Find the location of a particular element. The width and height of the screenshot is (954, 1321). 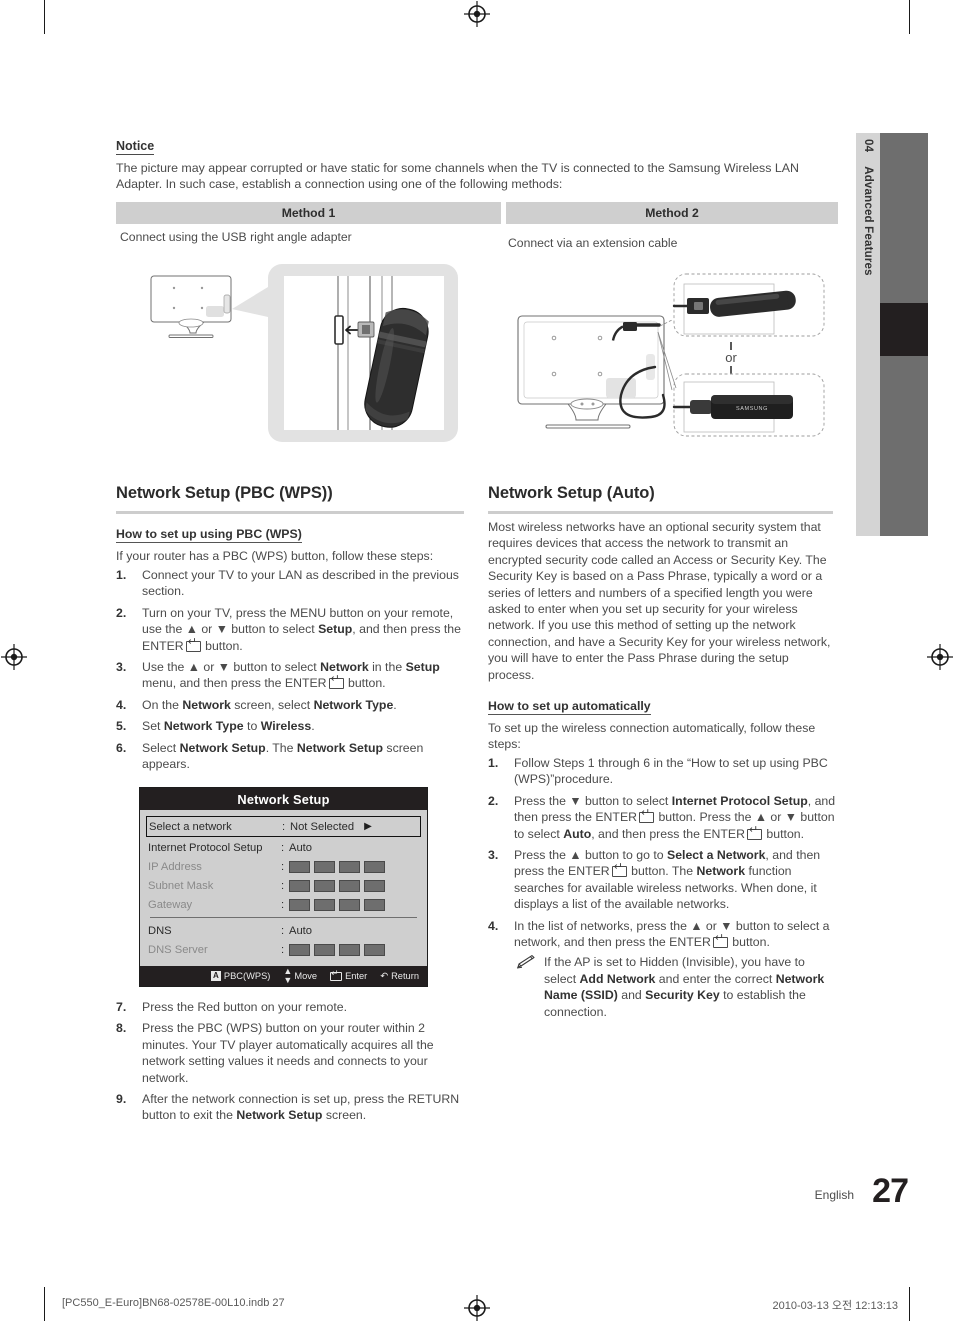

step-number: 6. is located at coordinates (121, 747).